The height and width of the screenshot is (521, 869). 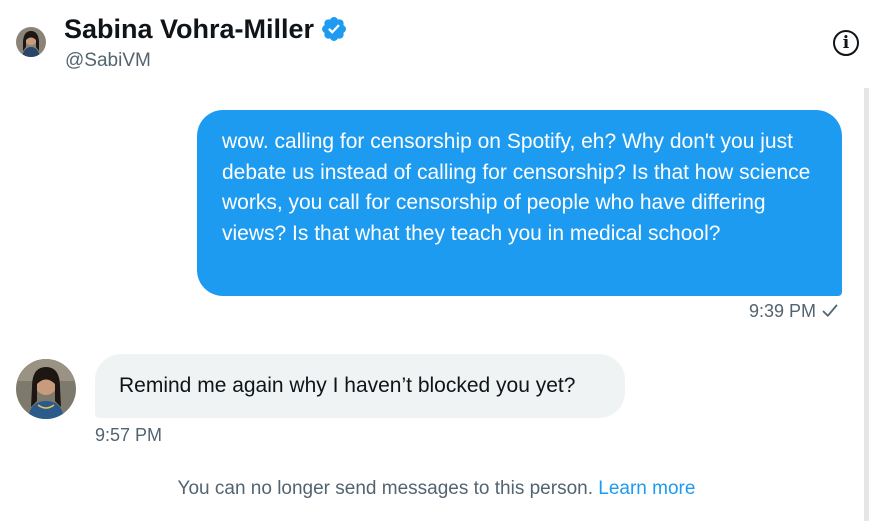 What do you see at coordinates (866, 304) in the screenshot?
I see `scrollbar` at bounding box center [866, 304].